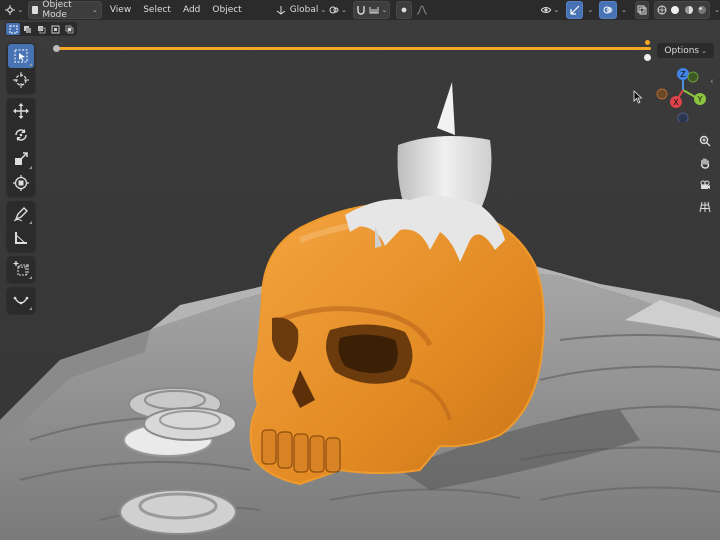 The height and width of the screenshot is (540, 720). I want to click on select-subtract-button, so click(41, 29).